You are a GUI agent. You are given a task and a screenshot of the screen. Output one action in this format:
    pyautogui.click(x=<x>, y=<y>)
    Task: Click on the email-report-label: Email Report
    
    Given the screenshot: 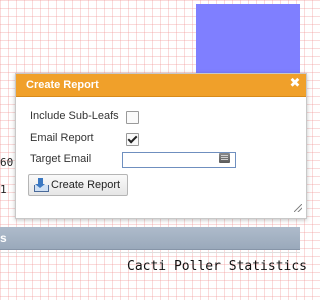 What is the action you would take?
    pyautogui.click(x=62, y=138)
    